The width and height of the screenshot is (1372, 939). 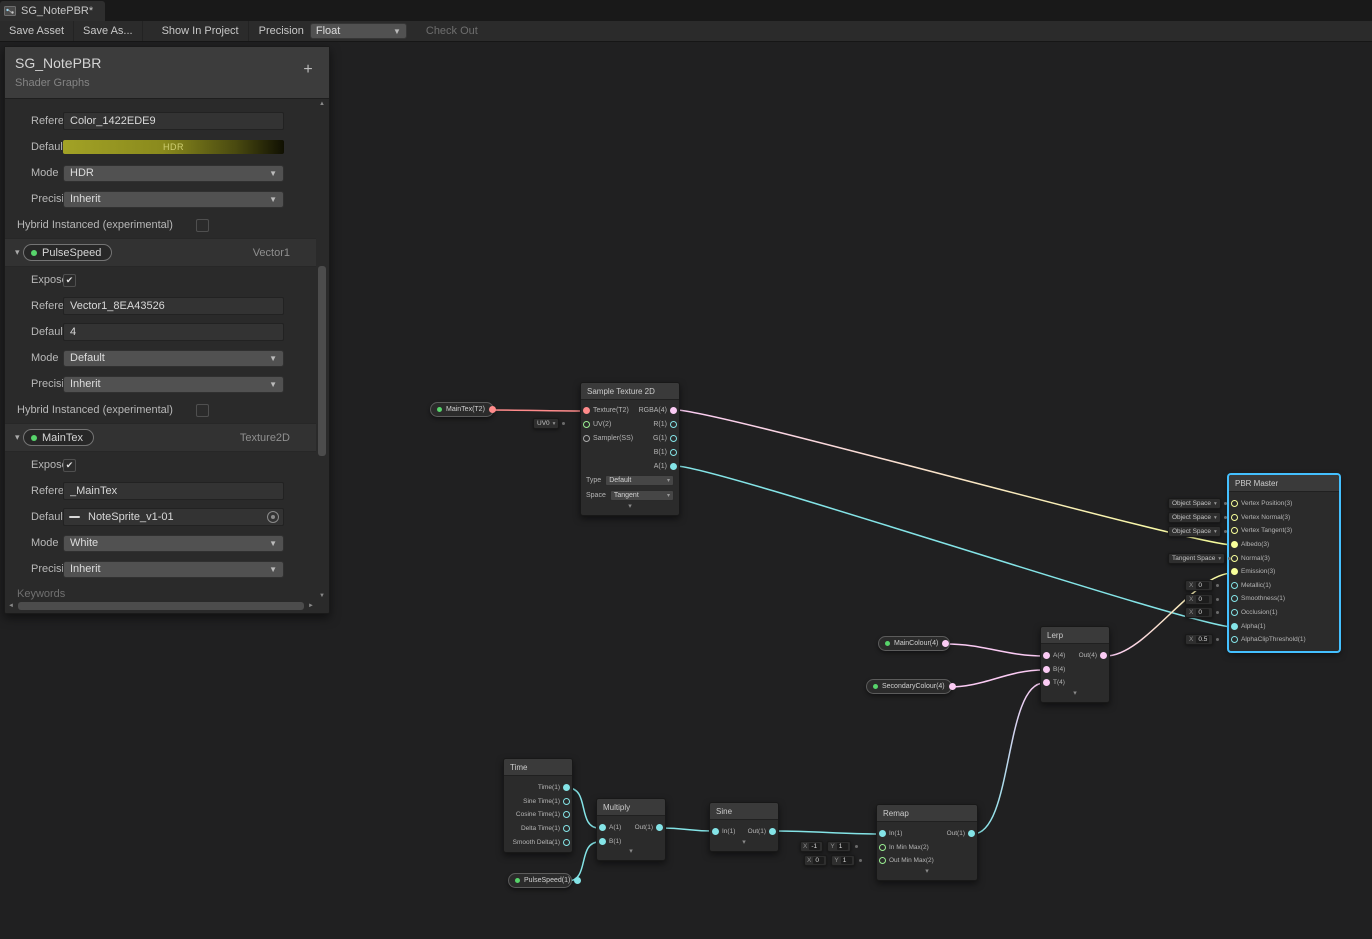 I want to click on port-dot-delta-time, so click(x=566, y=829).